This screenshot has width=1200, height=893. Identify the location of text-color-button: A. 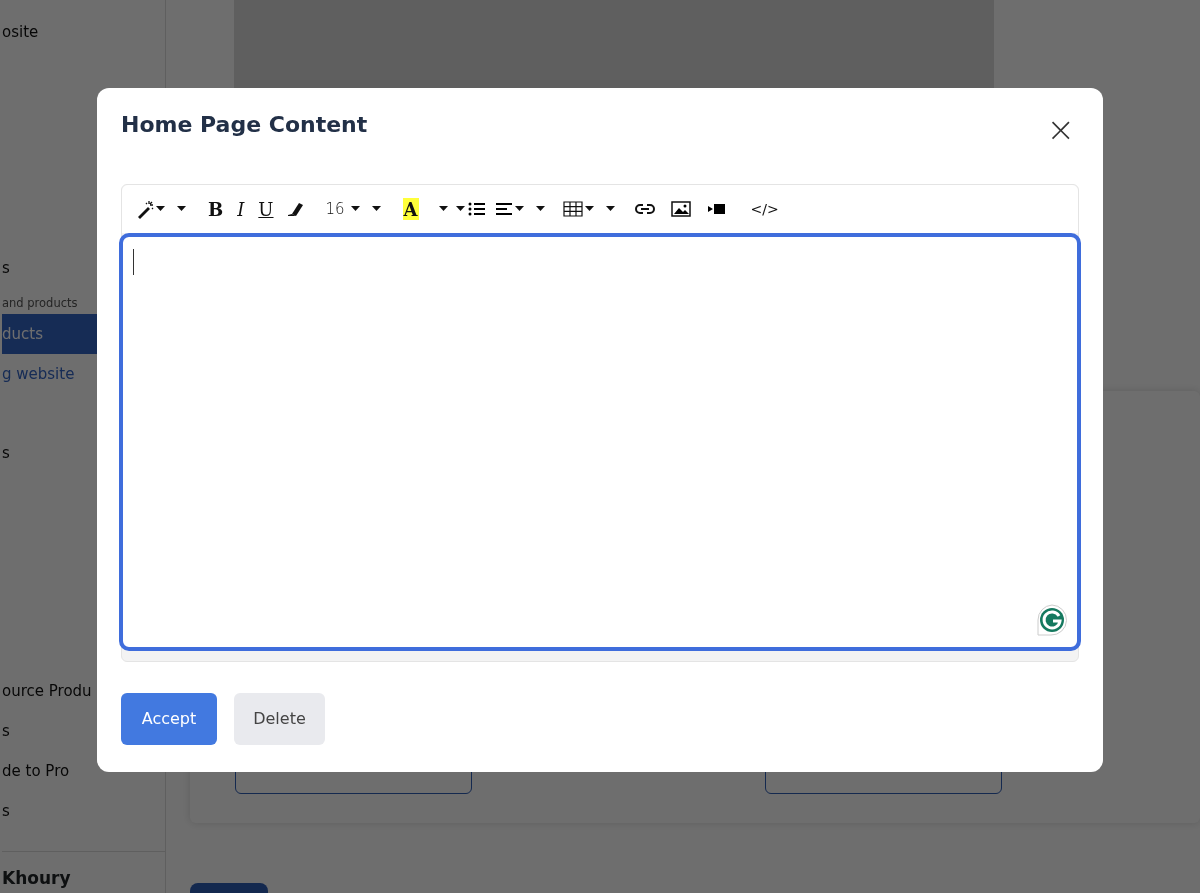
(410, 209).